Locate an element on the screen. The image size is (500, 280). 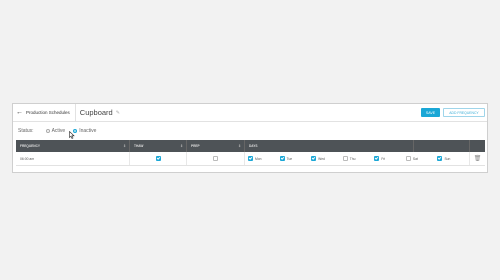
day-label: Sun is located at coordinates (447, 158).